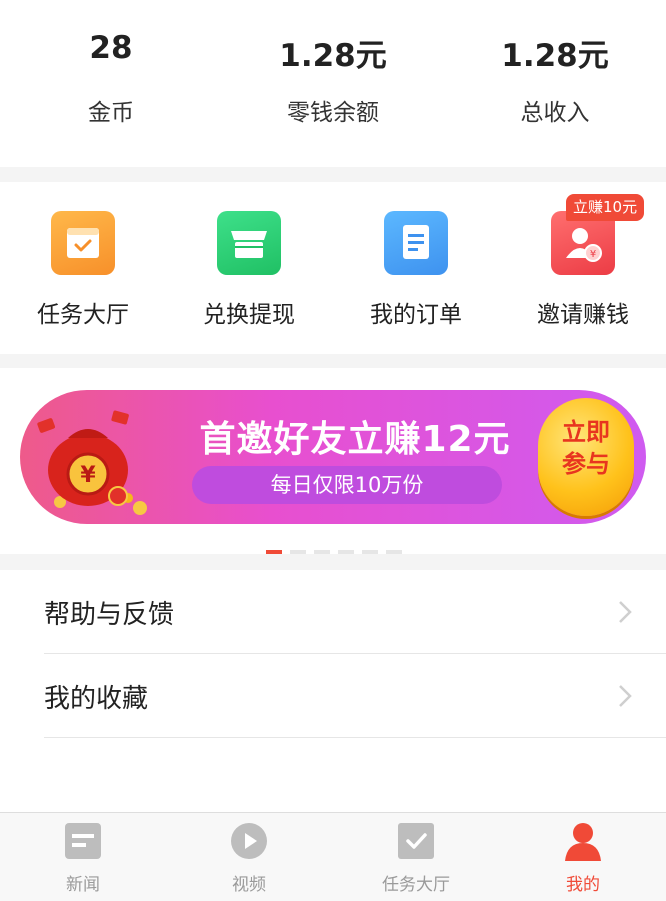  I want to click on divider, so click(355, 737).